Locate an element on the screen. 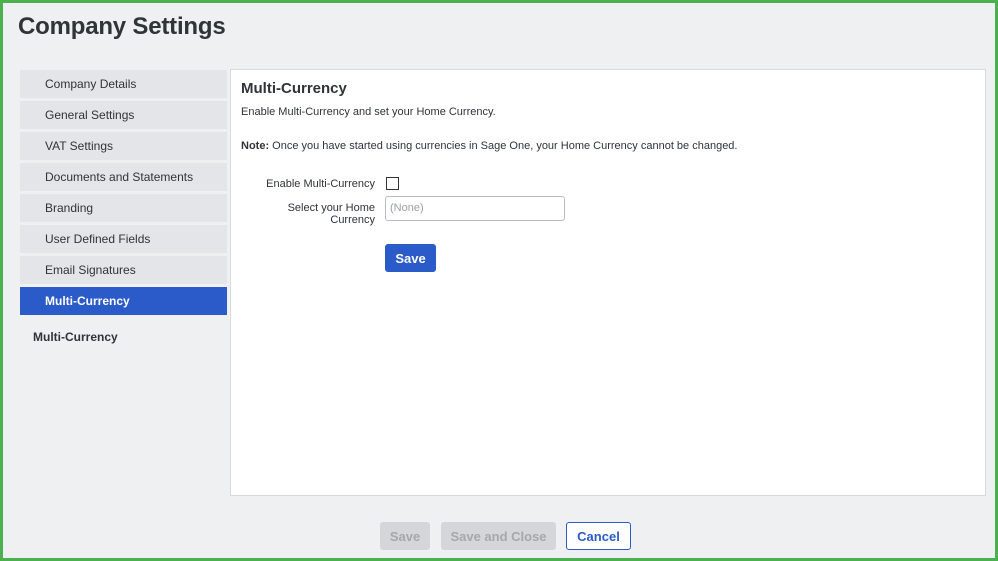  sidebar-item-email-signatures: Email Signatures is located at coordinates (123, 270).